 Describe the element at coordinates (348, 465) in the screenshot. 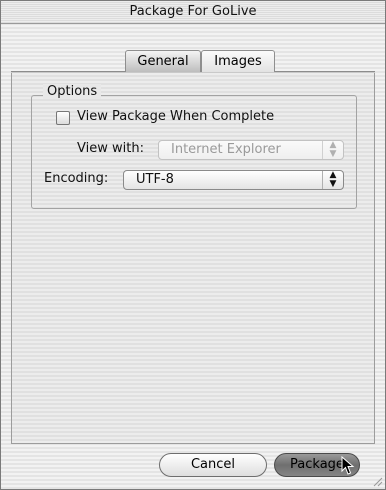

I see `mouse-pointer-icon` at that location.